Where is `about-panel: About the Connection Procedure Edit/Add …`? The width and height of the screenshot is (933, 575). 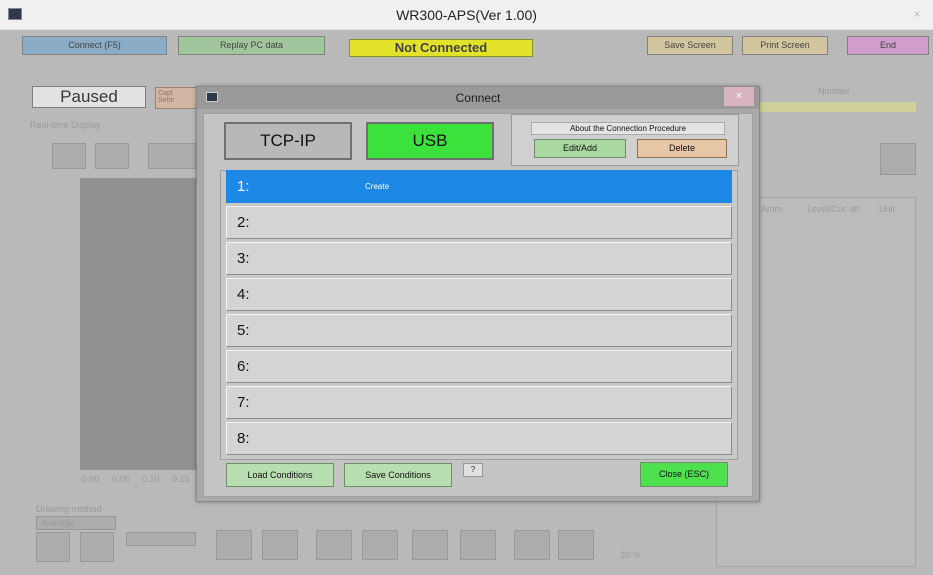
about-panel: About the Connection Procedure Edit/Add … is located at coordinates (625, 140).